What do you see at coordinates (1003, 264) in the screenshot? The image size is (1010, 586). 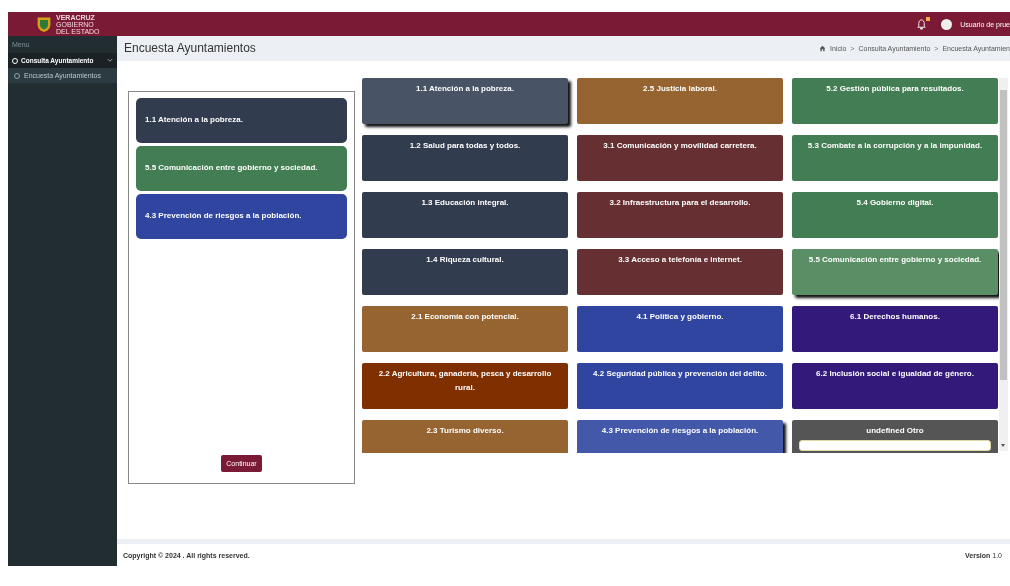 I see `scrollbar` at bounding box center [1003, 264].